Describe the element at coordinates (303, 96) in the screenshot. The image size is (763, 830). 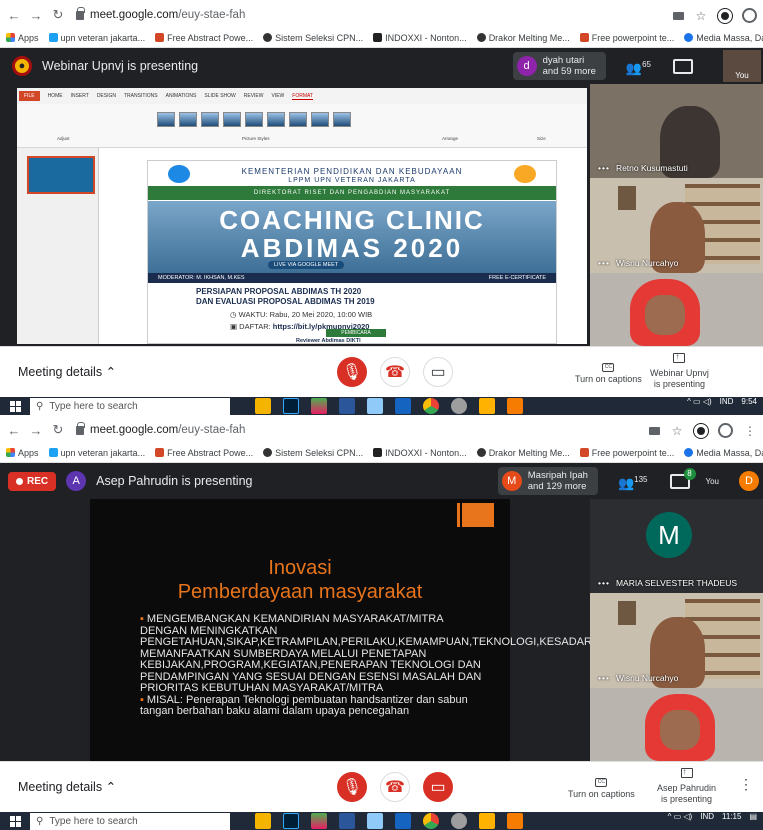
I see `ribbon-tab-format: FORMAT` at that location.